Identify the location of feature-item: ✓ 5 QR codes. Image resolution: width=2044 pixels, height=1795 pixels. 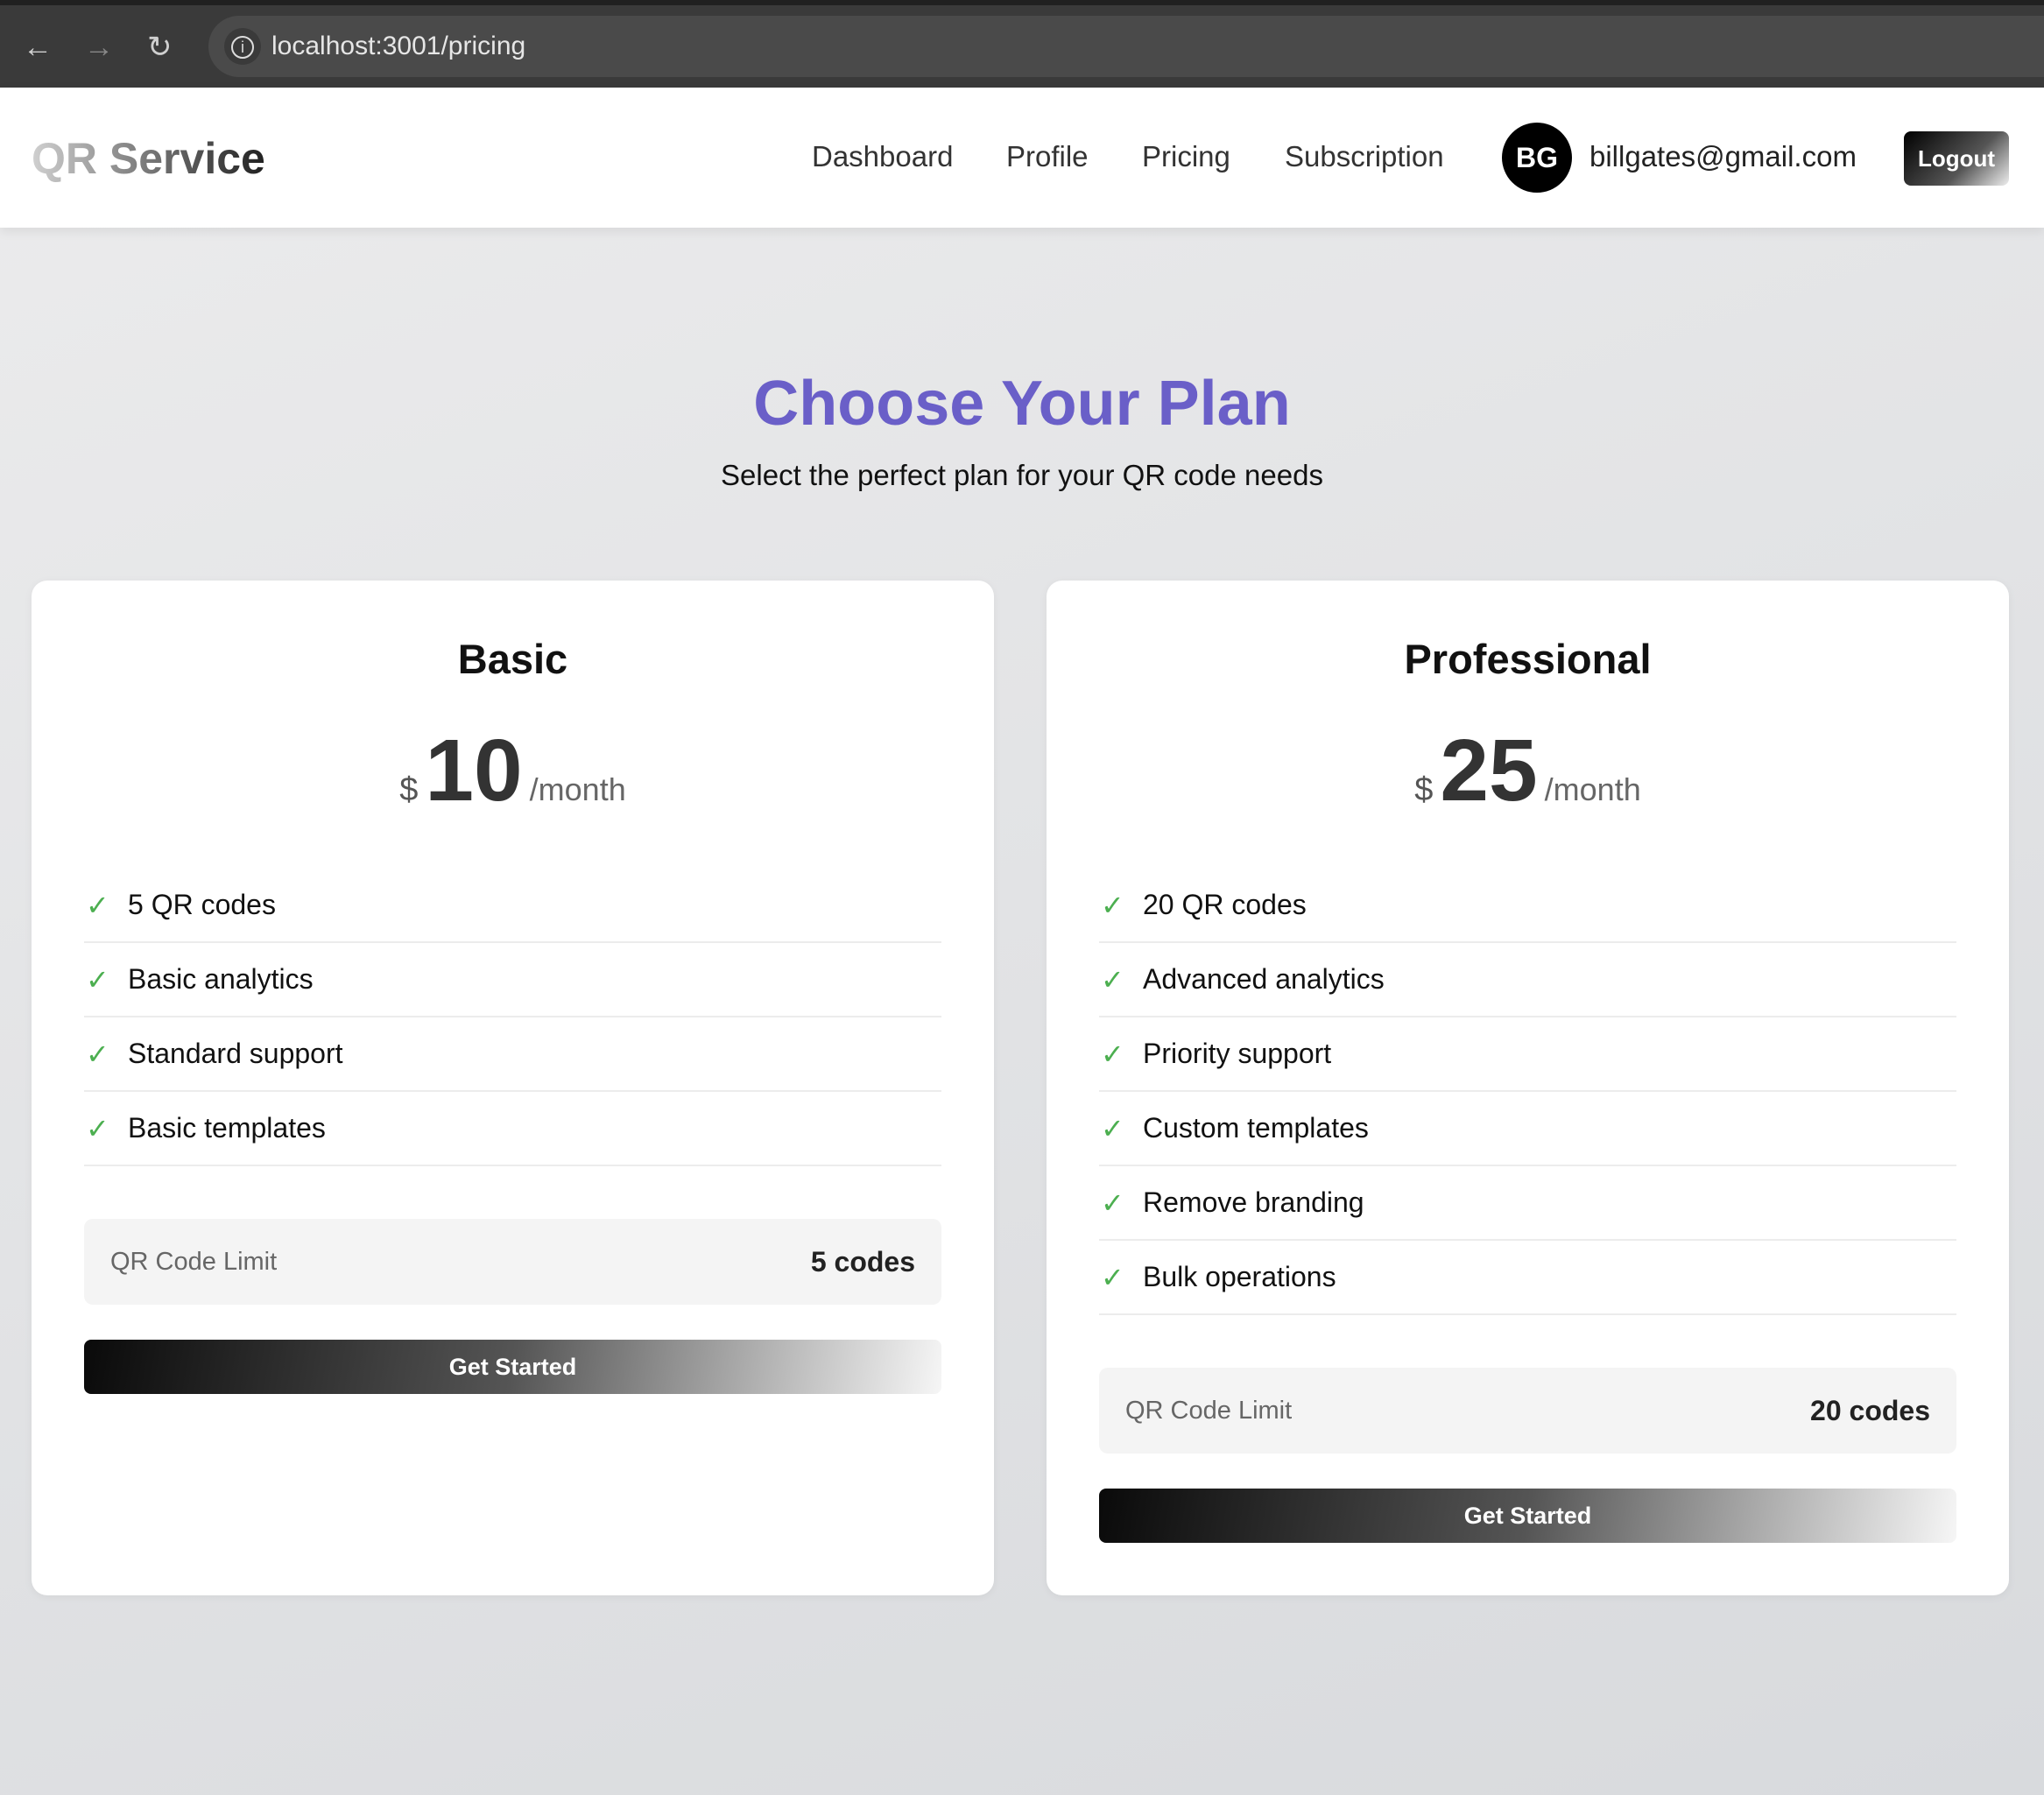
(512, 906).